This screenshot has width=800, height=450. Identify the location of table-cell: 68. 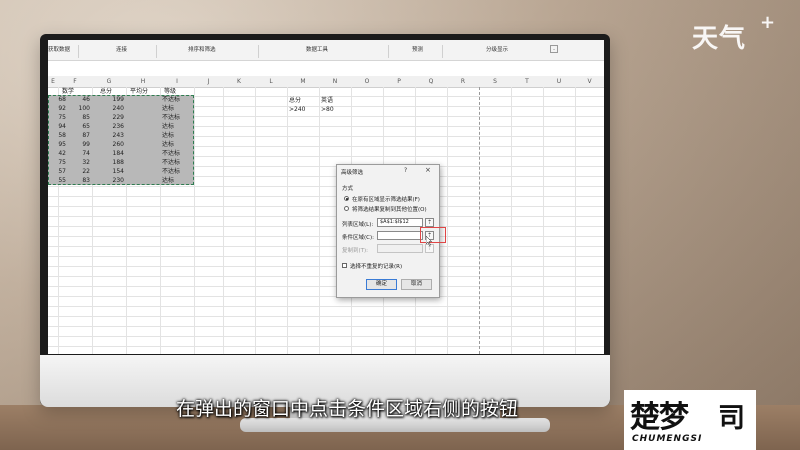
(57, 100).